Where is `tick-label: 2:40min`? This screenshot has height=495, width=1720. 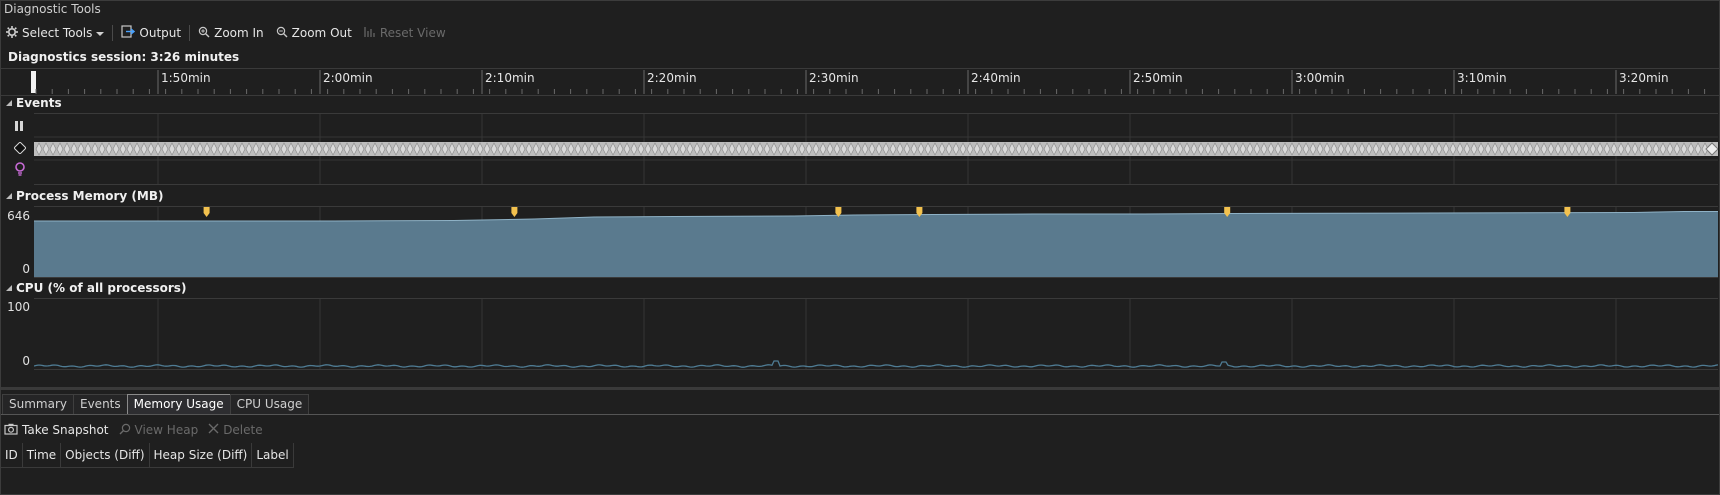 tick-label: 2:40min is located at coordinates (996, 78).